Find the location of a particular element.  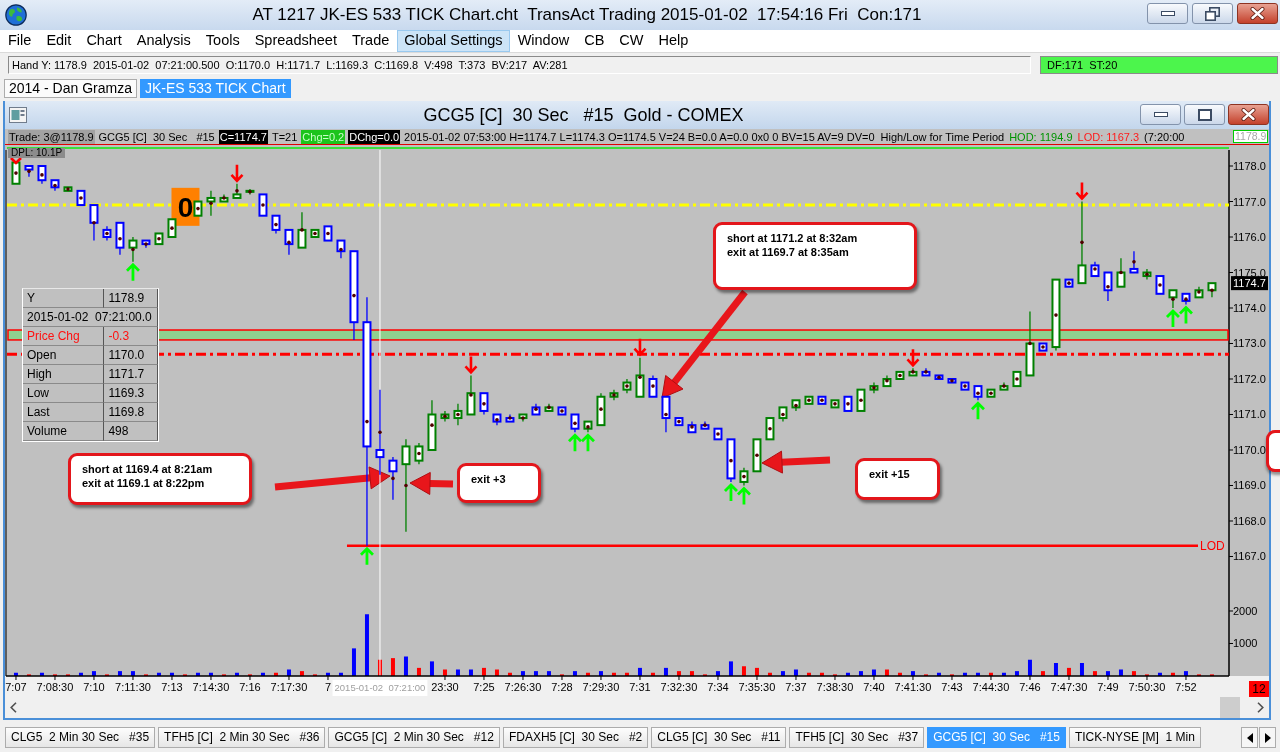

axis-label: 7:25 is located at coordinates (484, 687).